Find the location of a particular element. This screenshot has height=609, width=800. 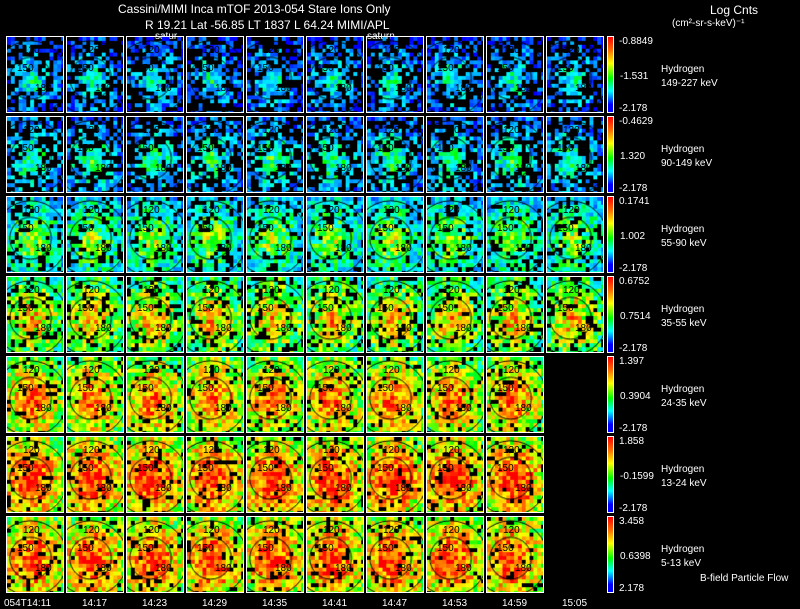

colorbar-min-label: 2.178 is located at coordinates (632, 588).